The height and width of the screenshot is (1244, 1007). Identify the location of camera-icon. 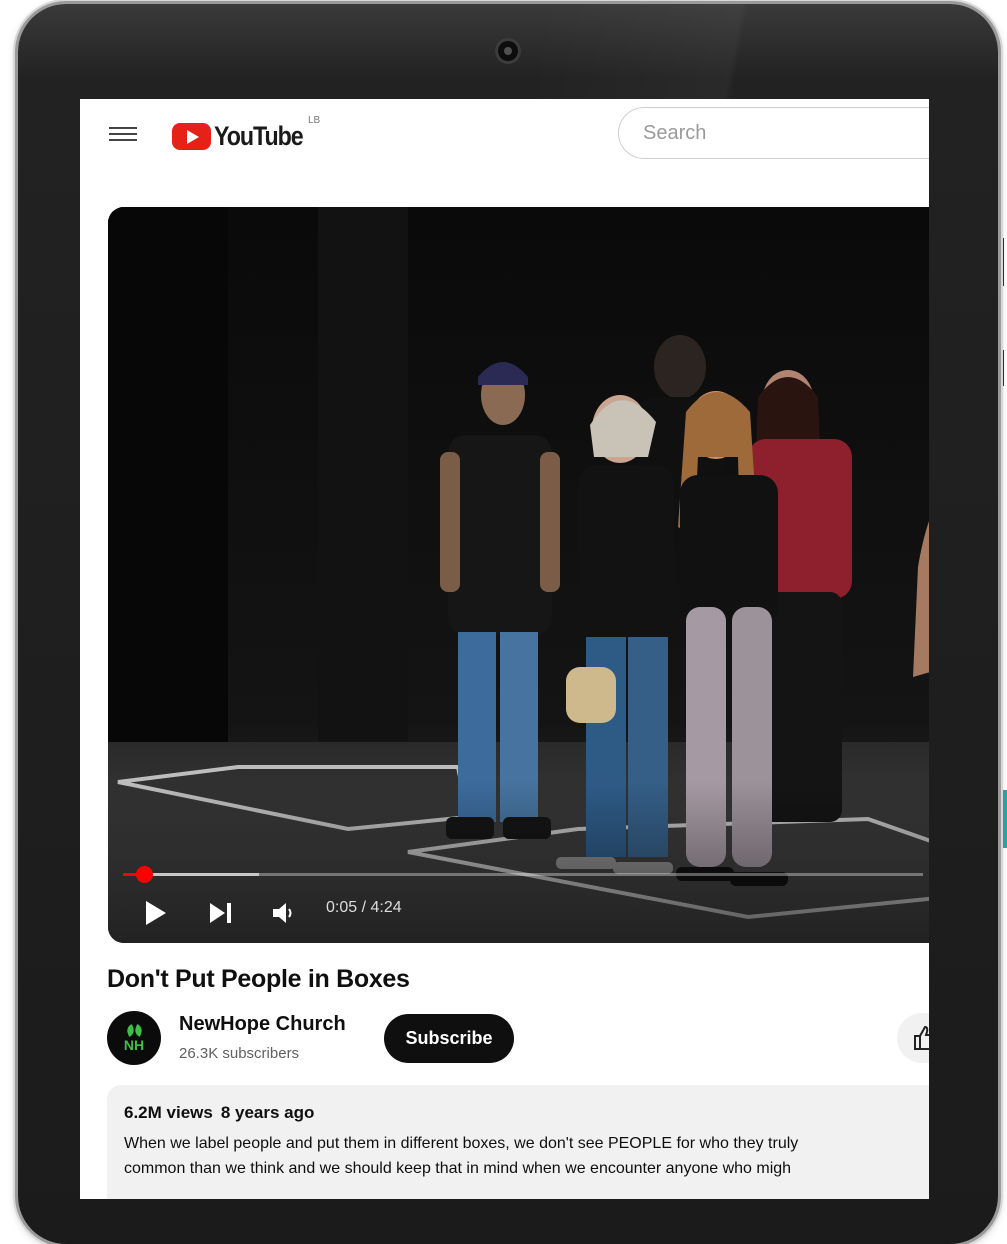
(508, 51).